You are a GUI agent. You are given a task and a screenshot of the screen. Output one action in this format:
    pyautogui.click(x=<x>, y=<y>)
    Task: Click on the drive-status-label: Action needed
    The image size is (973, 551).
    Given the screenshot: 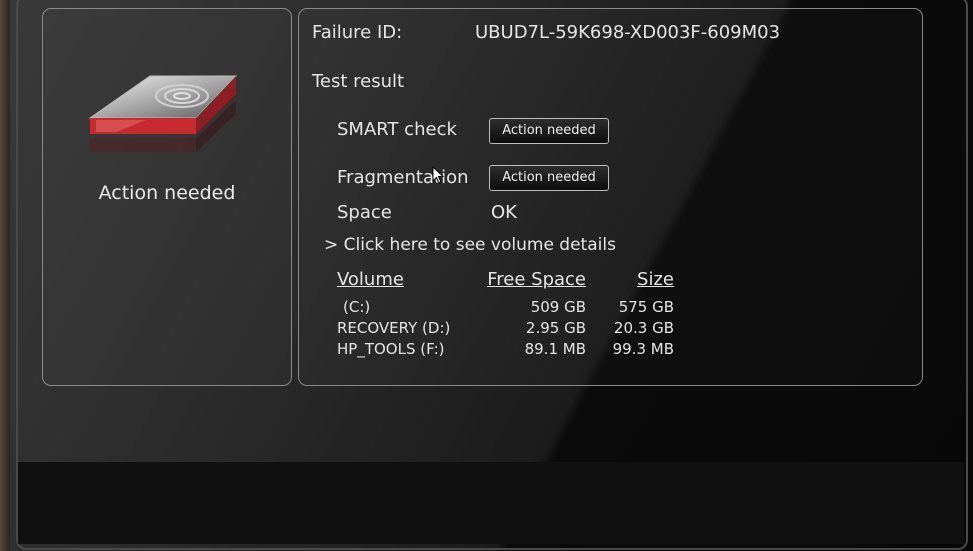 What is the action you would take?
    pyautogui.click(x=167, y=193)
    